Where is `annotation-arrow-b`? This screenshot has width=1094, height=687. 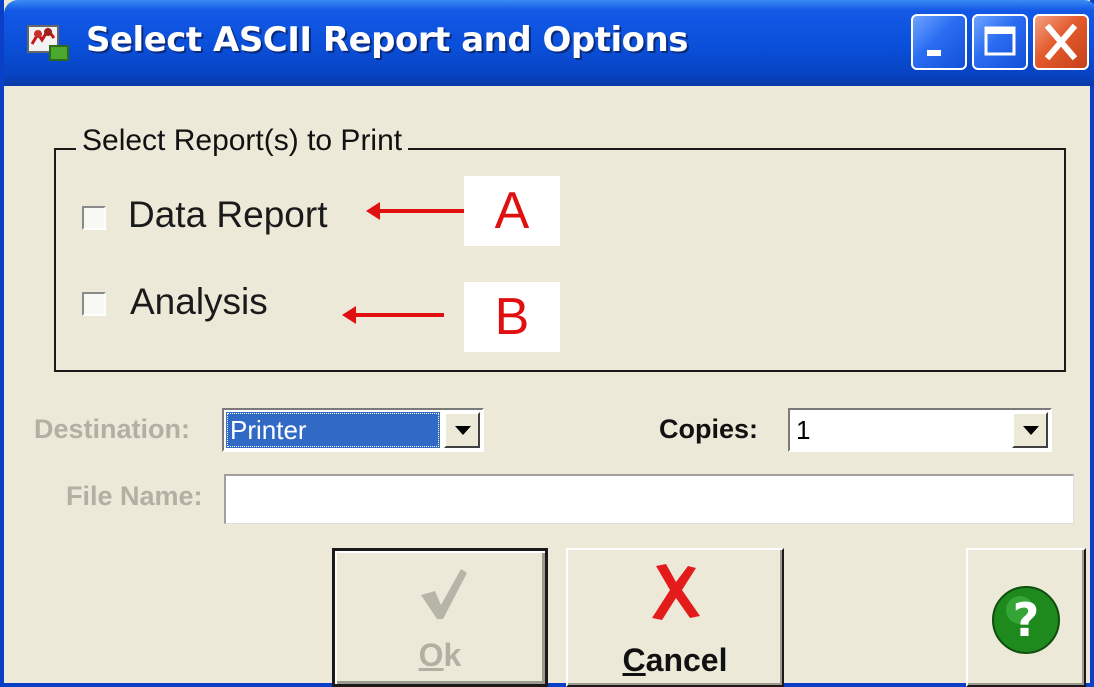 annotation-arrow-b is located at coordinates (393, 315).